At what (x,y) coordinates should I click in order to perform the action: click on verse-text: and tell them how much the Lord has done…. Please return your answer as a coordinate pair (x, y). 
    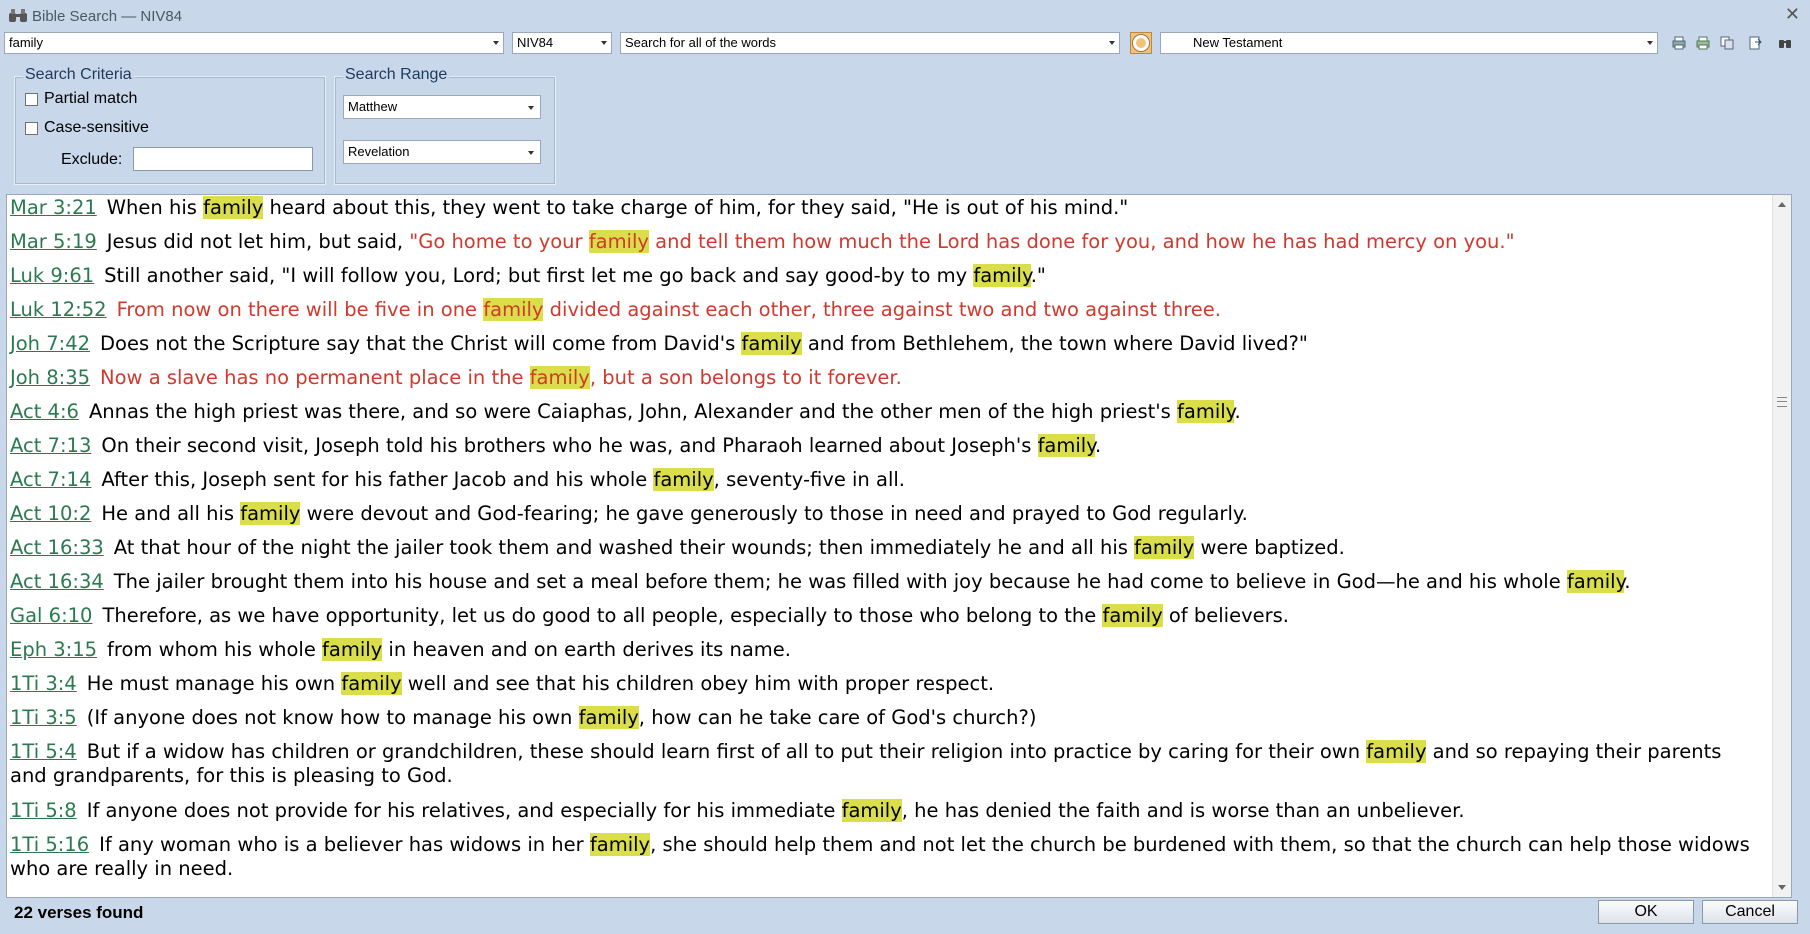
    Looking at the image, I should click on (1081, 241).